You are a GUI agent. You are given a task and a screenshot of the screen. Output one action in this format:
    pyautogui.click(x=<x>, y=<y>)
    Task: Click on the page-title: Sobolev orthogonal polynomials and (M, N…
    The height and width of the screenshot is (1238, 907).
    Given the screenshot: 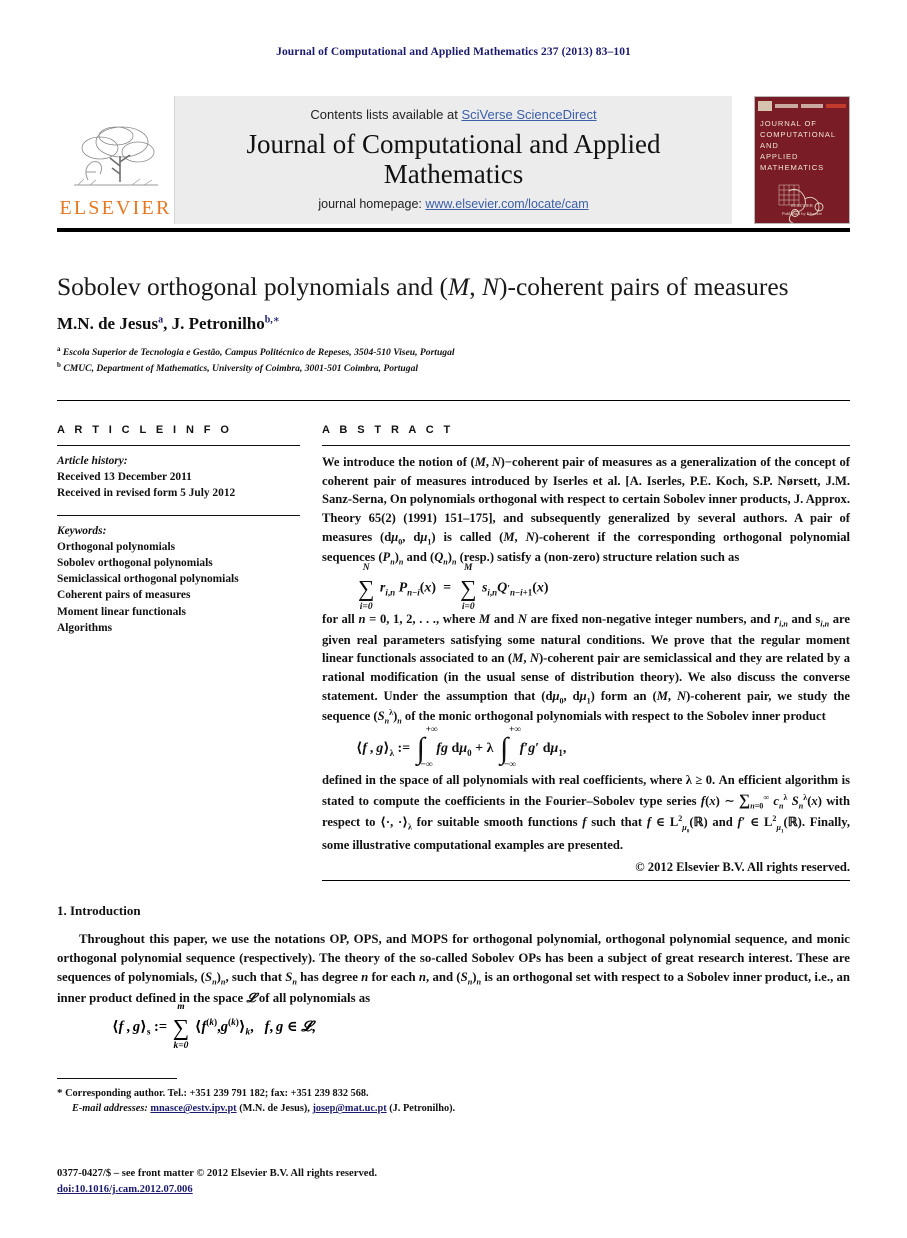 What is the action you would take?
    pyautogui.click(x=423, y=286)
    